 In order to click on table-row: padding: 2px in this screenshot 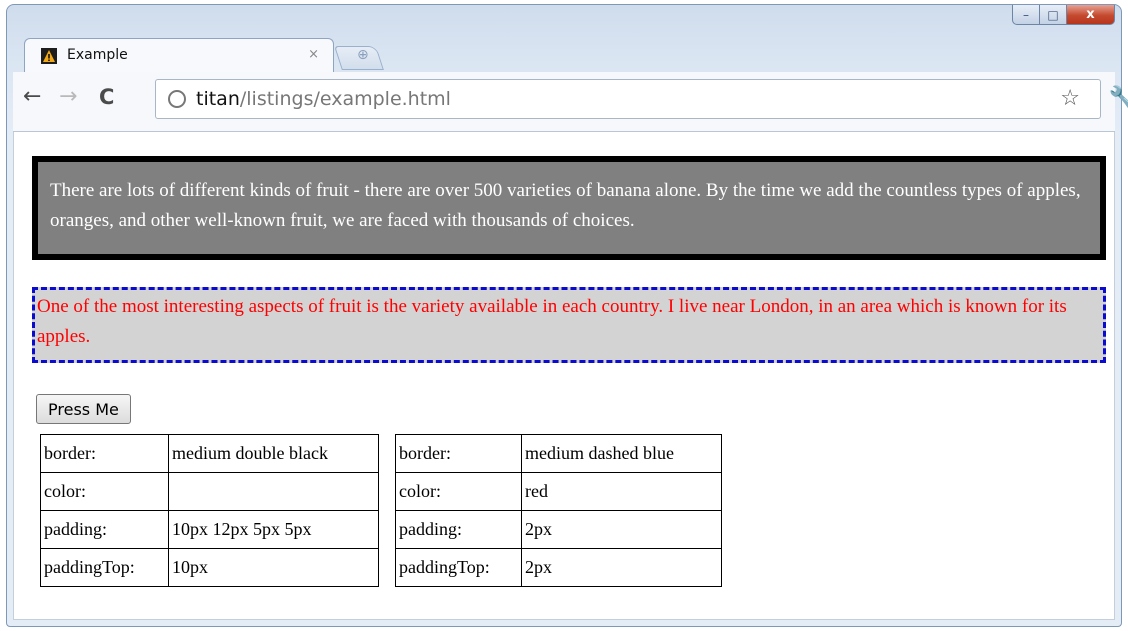, I will do `click(558, 529)`.